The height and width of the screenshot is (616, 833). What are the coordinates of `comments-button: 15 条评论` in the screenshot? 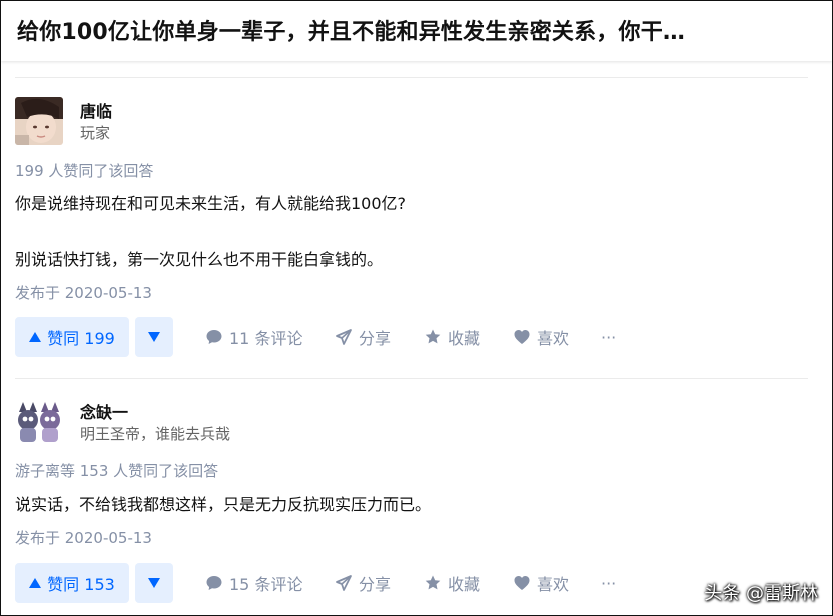 It's located at (253, 583).